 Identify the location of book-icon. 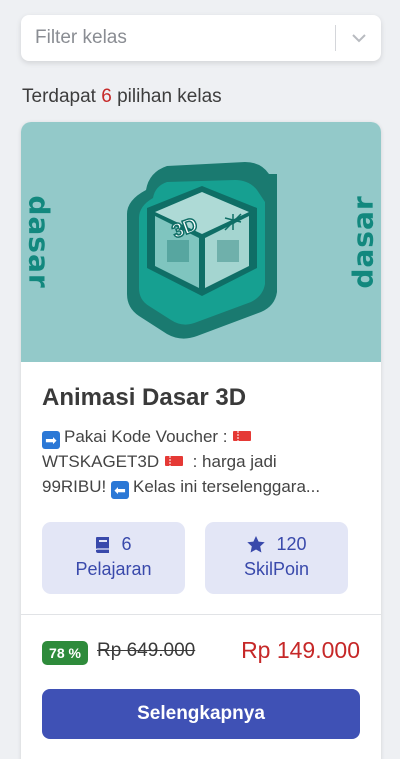
(102, 544).